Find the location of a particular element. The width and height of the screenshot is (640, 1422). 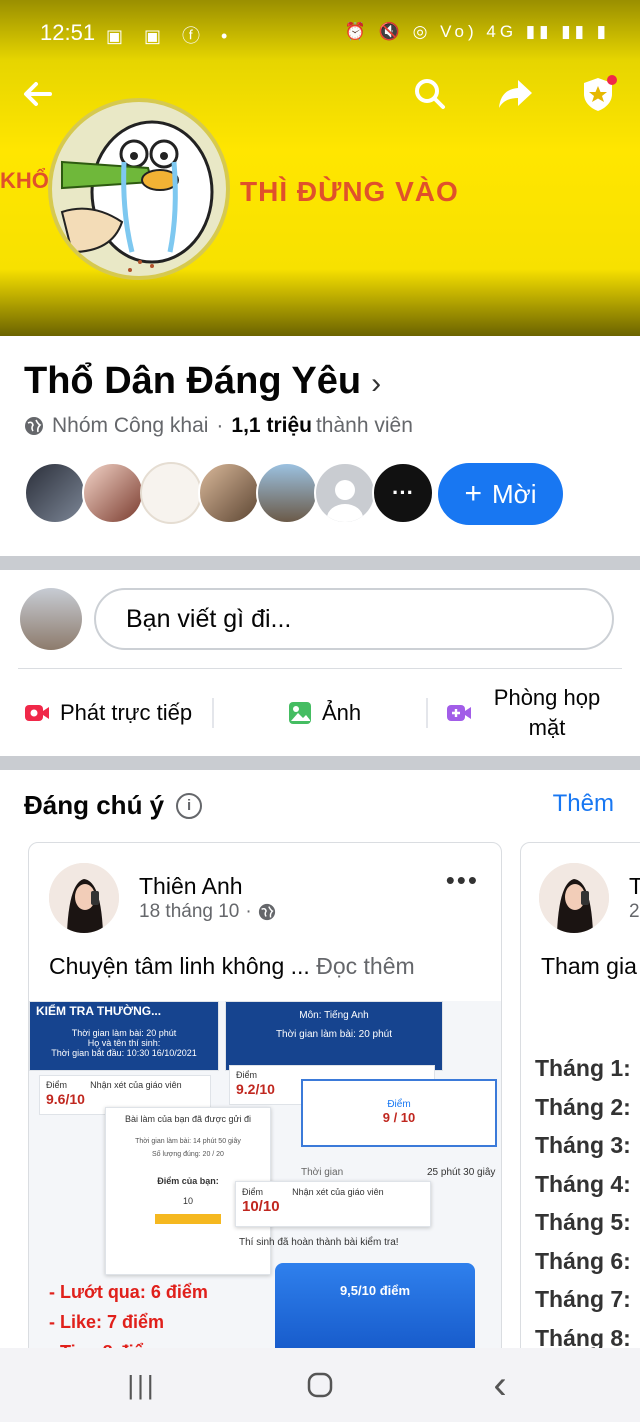

search-button is located at coordinates (430, 94).